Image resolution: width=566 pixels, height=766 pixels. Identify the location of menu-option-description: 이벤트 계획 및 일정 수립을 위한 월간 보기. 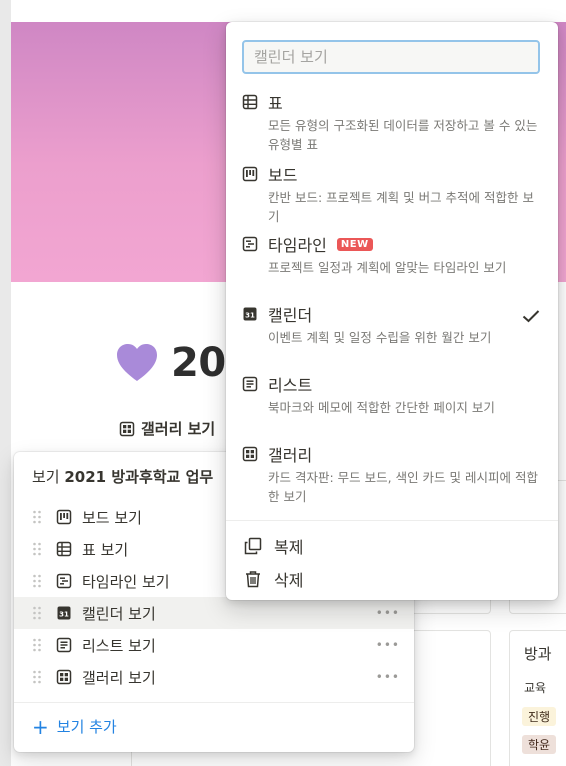
(380, 337).